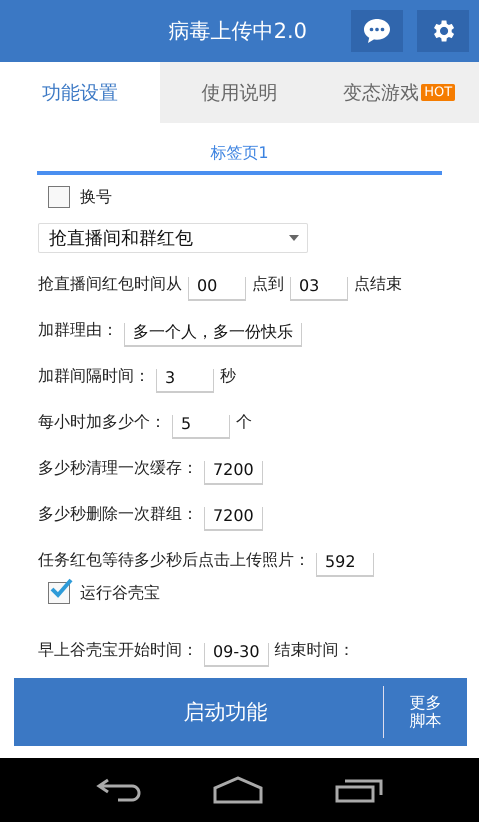  I want to click on input-field: 03, so click(319, 289).